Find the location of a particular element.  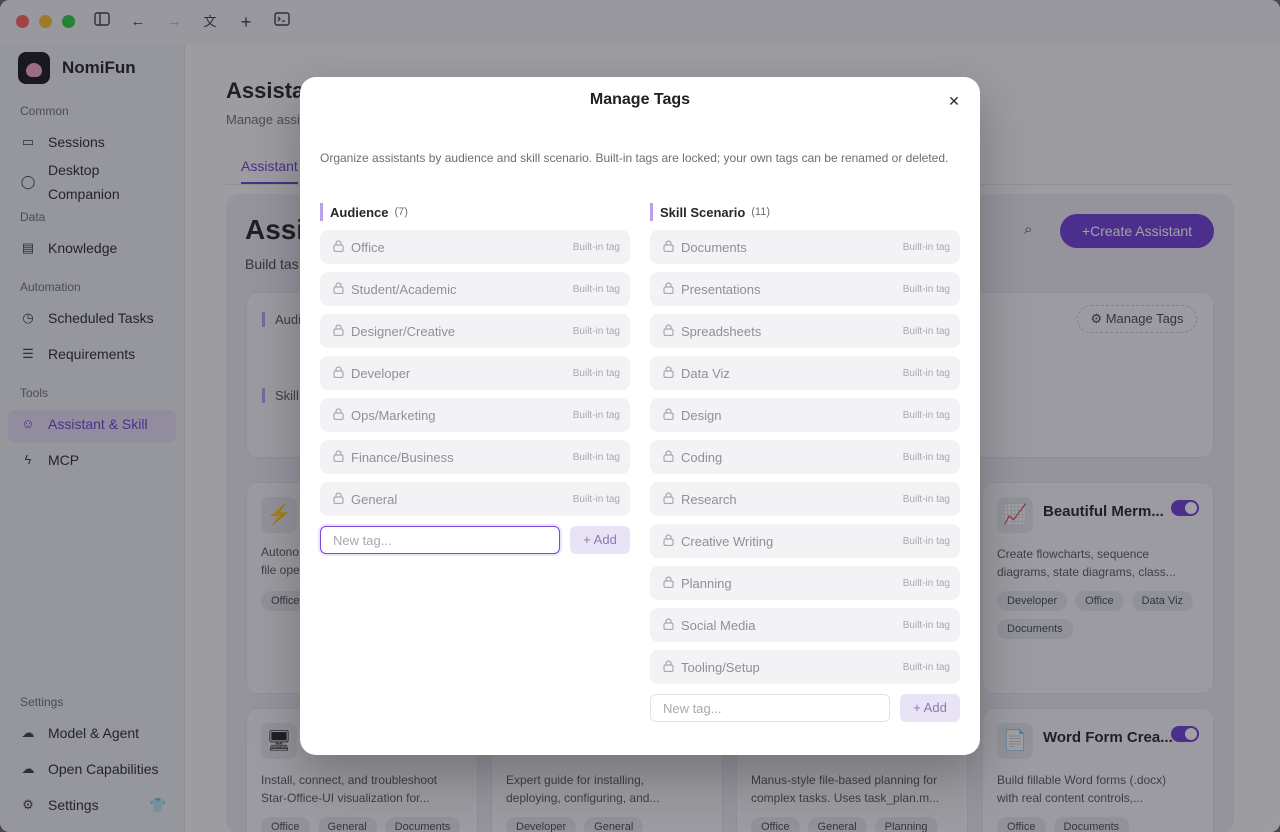

tag-row: Documents Built-in tag is located at coordinates (805, 247).